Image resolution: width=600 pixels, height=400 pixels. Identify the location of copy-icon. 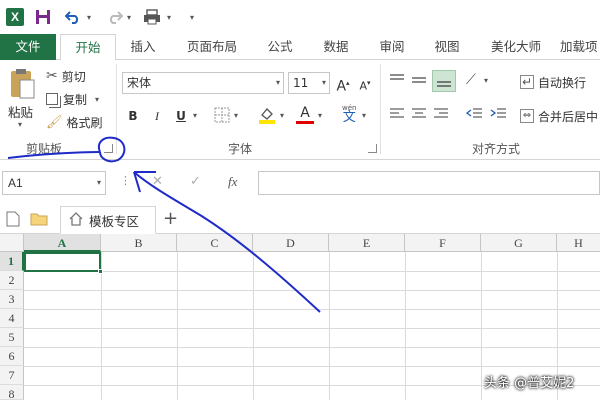
(52, 99).